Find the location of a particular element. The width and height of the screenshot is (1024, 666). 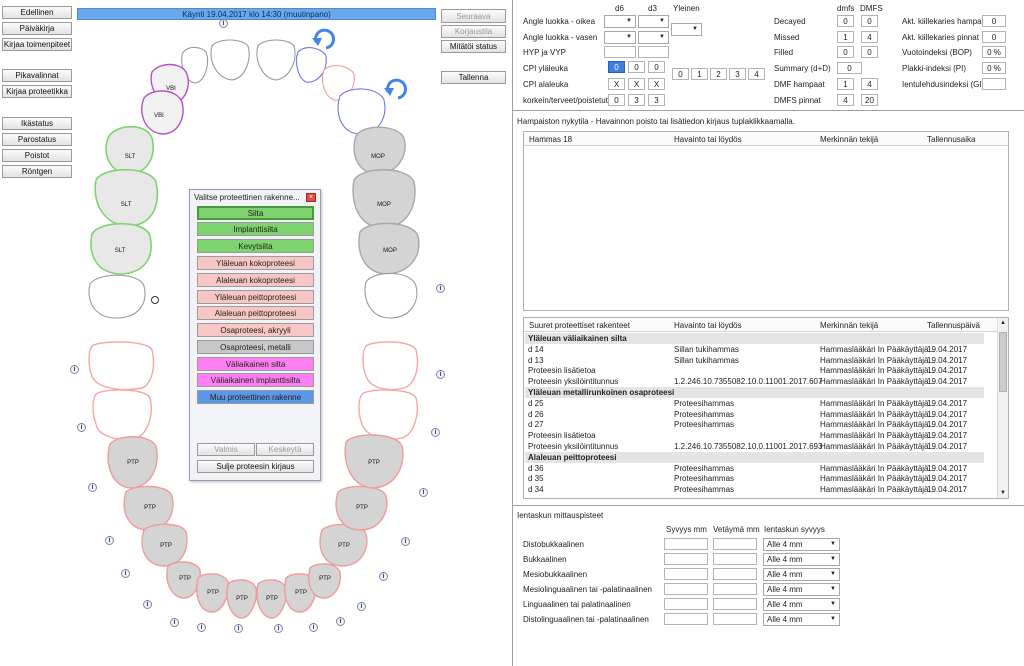

cpi-ala-value-2: X is located at coordinates (636, 84).